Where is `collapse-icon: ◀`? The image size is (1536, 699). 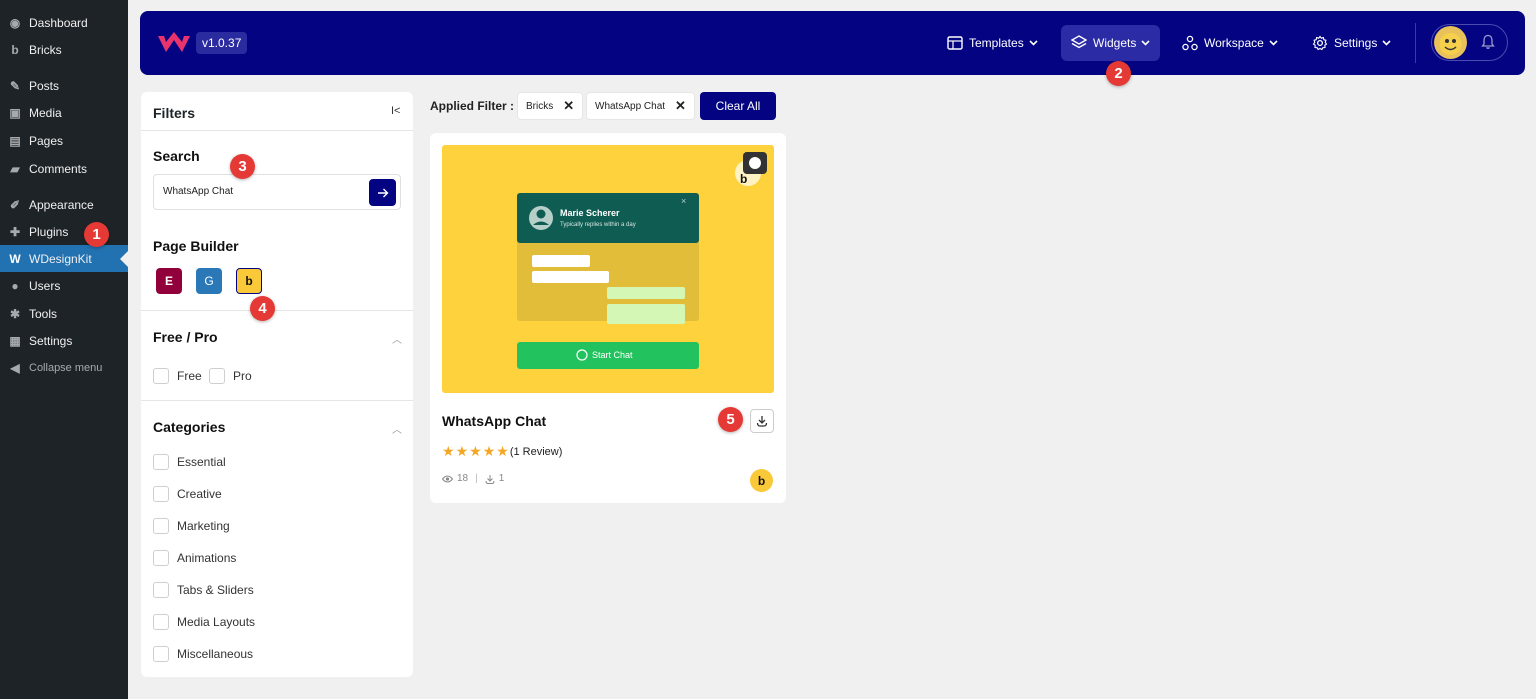 collapse-icon: ◀ is located at coordinates (15, 367).